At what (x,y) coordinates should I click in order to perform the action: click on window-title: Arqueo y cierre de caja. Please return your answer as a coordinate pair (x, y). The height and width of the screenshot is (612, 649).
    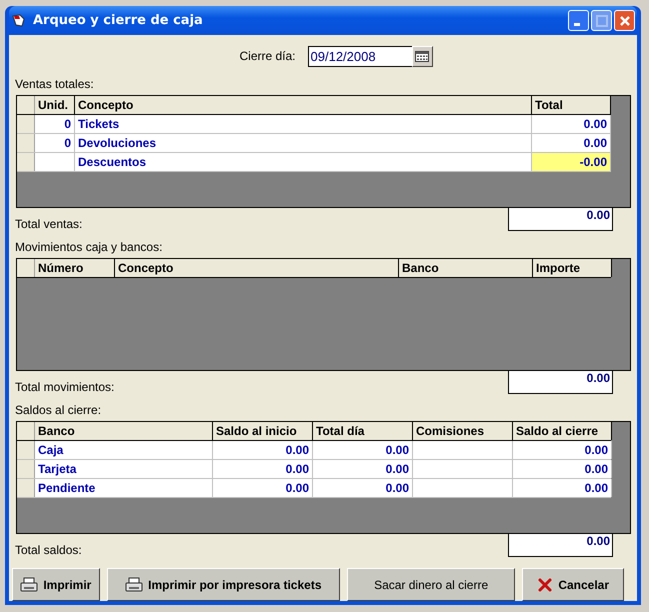
    Looking at the image, I should click on (118, 20).